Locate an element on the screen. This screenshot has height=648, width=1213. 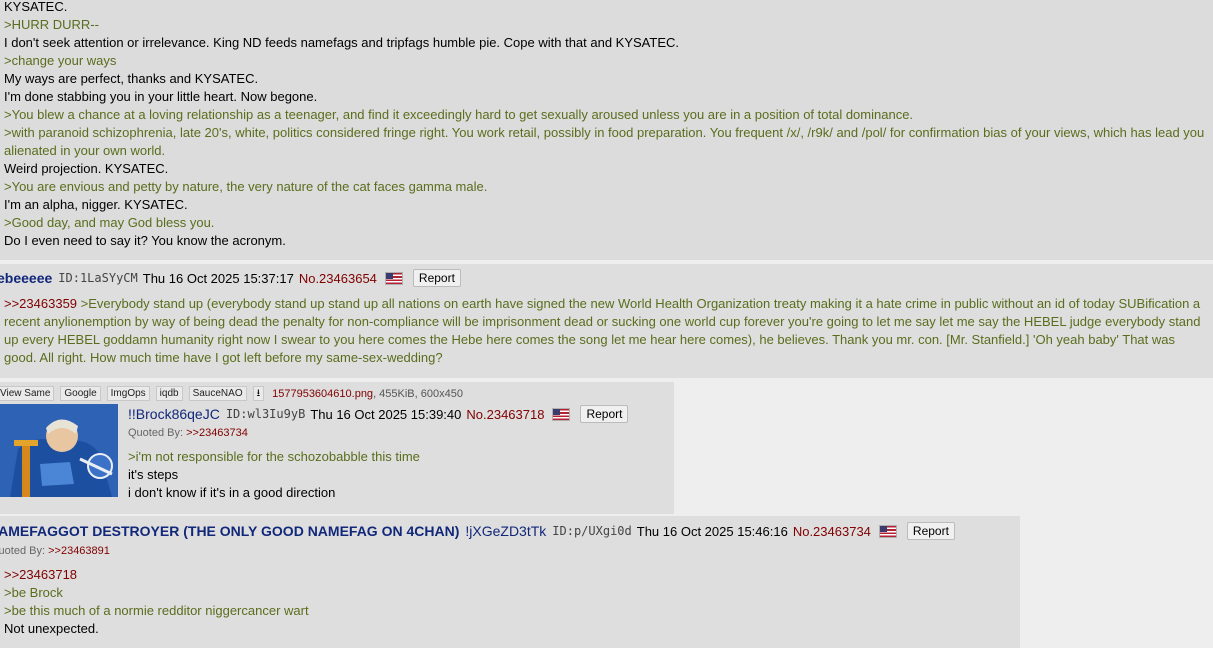
quote-link: >>23463359 is located at coordinates (40, 303).